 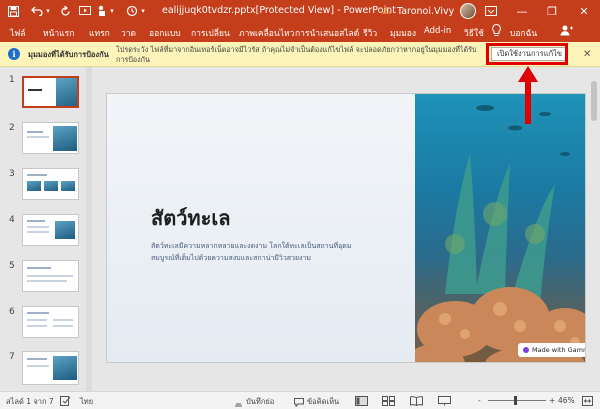 I want to click on zoom-slider-knob, so click(x=515, y=400).